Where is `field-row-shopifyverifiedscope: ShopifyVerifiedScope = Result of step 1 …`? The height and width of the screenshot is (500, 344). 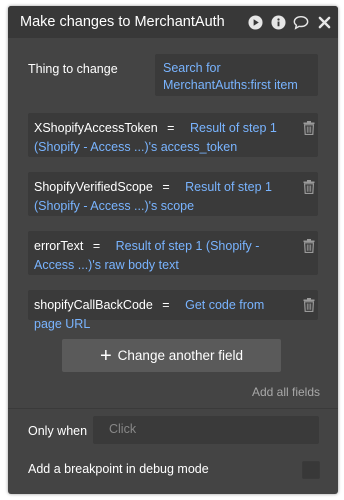 field-row-shopifyverifiedscope: ShopifyVerifiedScope = Result of step 1 … is located at coordinates (173, 194).